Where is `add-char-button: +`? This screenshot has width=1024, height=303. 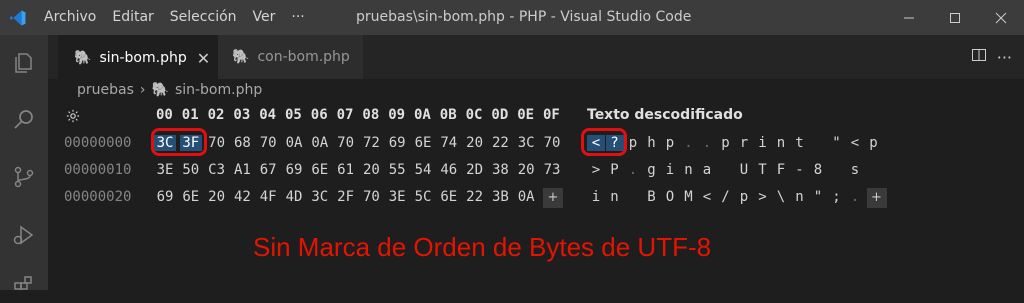
add-char-button: + is located at coordinates (876, 198).